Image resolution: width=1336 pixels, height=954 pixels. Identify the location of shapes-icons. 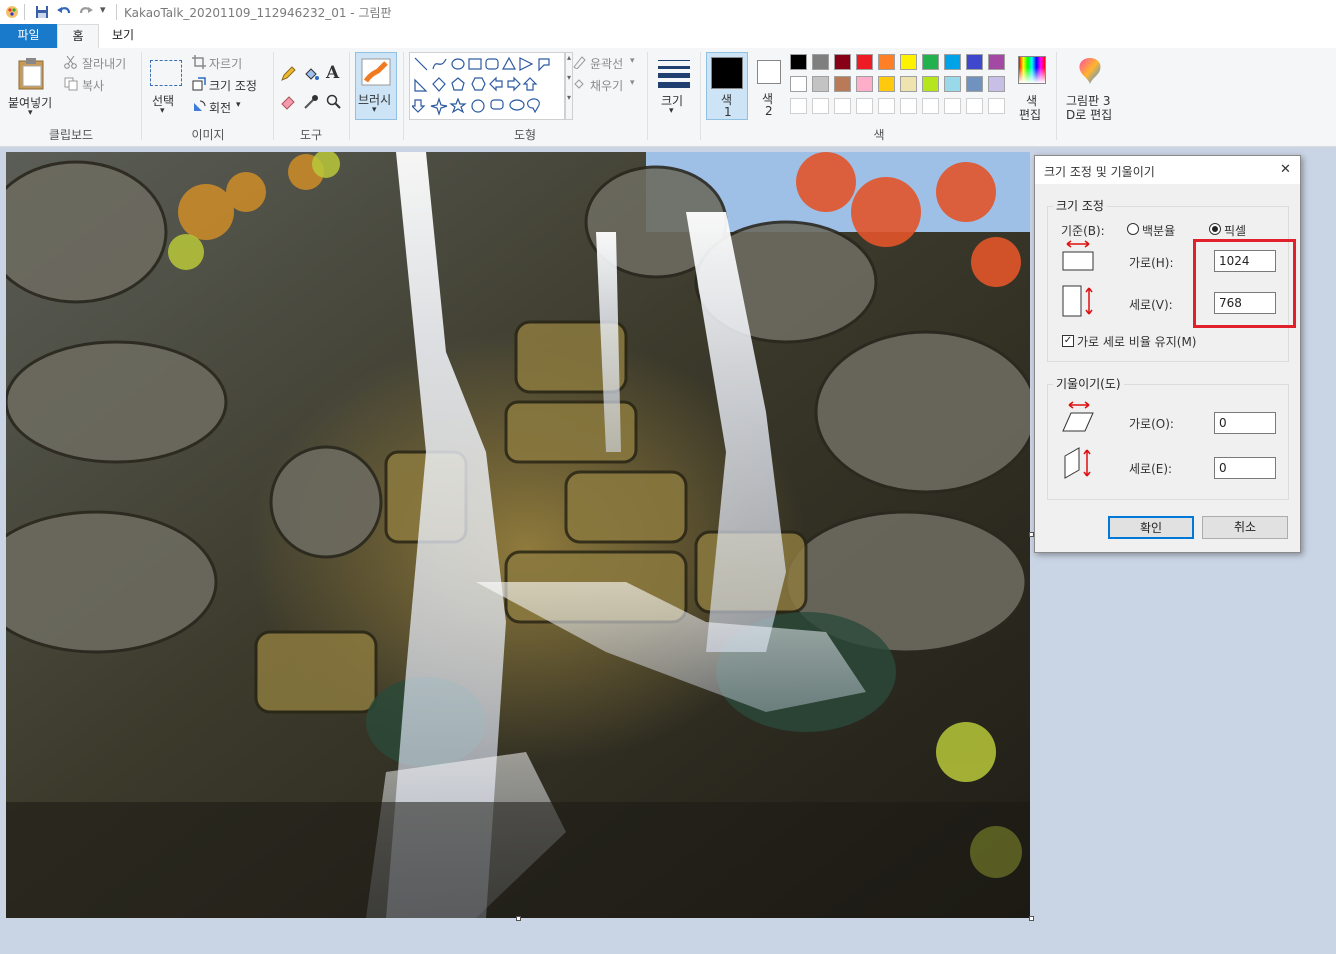
(481, 86).